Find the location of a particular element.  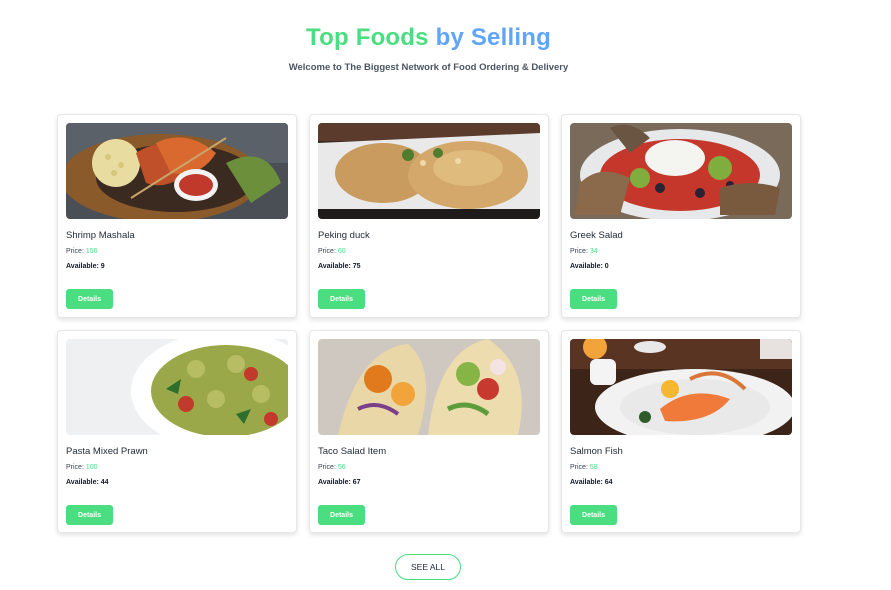

price-value: 156 is located at coordinates (91, 251).